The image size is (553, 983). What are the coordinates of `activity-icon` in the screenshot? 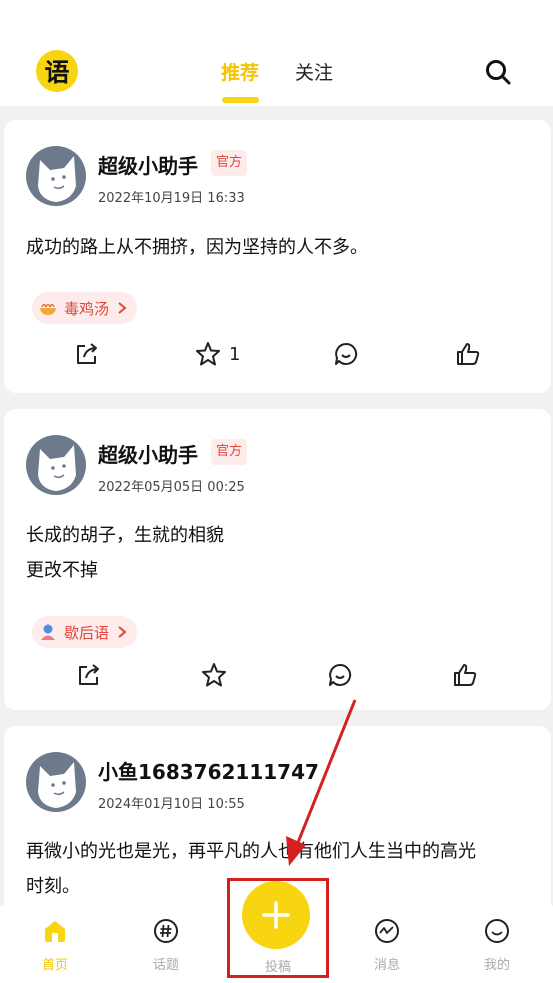 It's located at (387, 931).